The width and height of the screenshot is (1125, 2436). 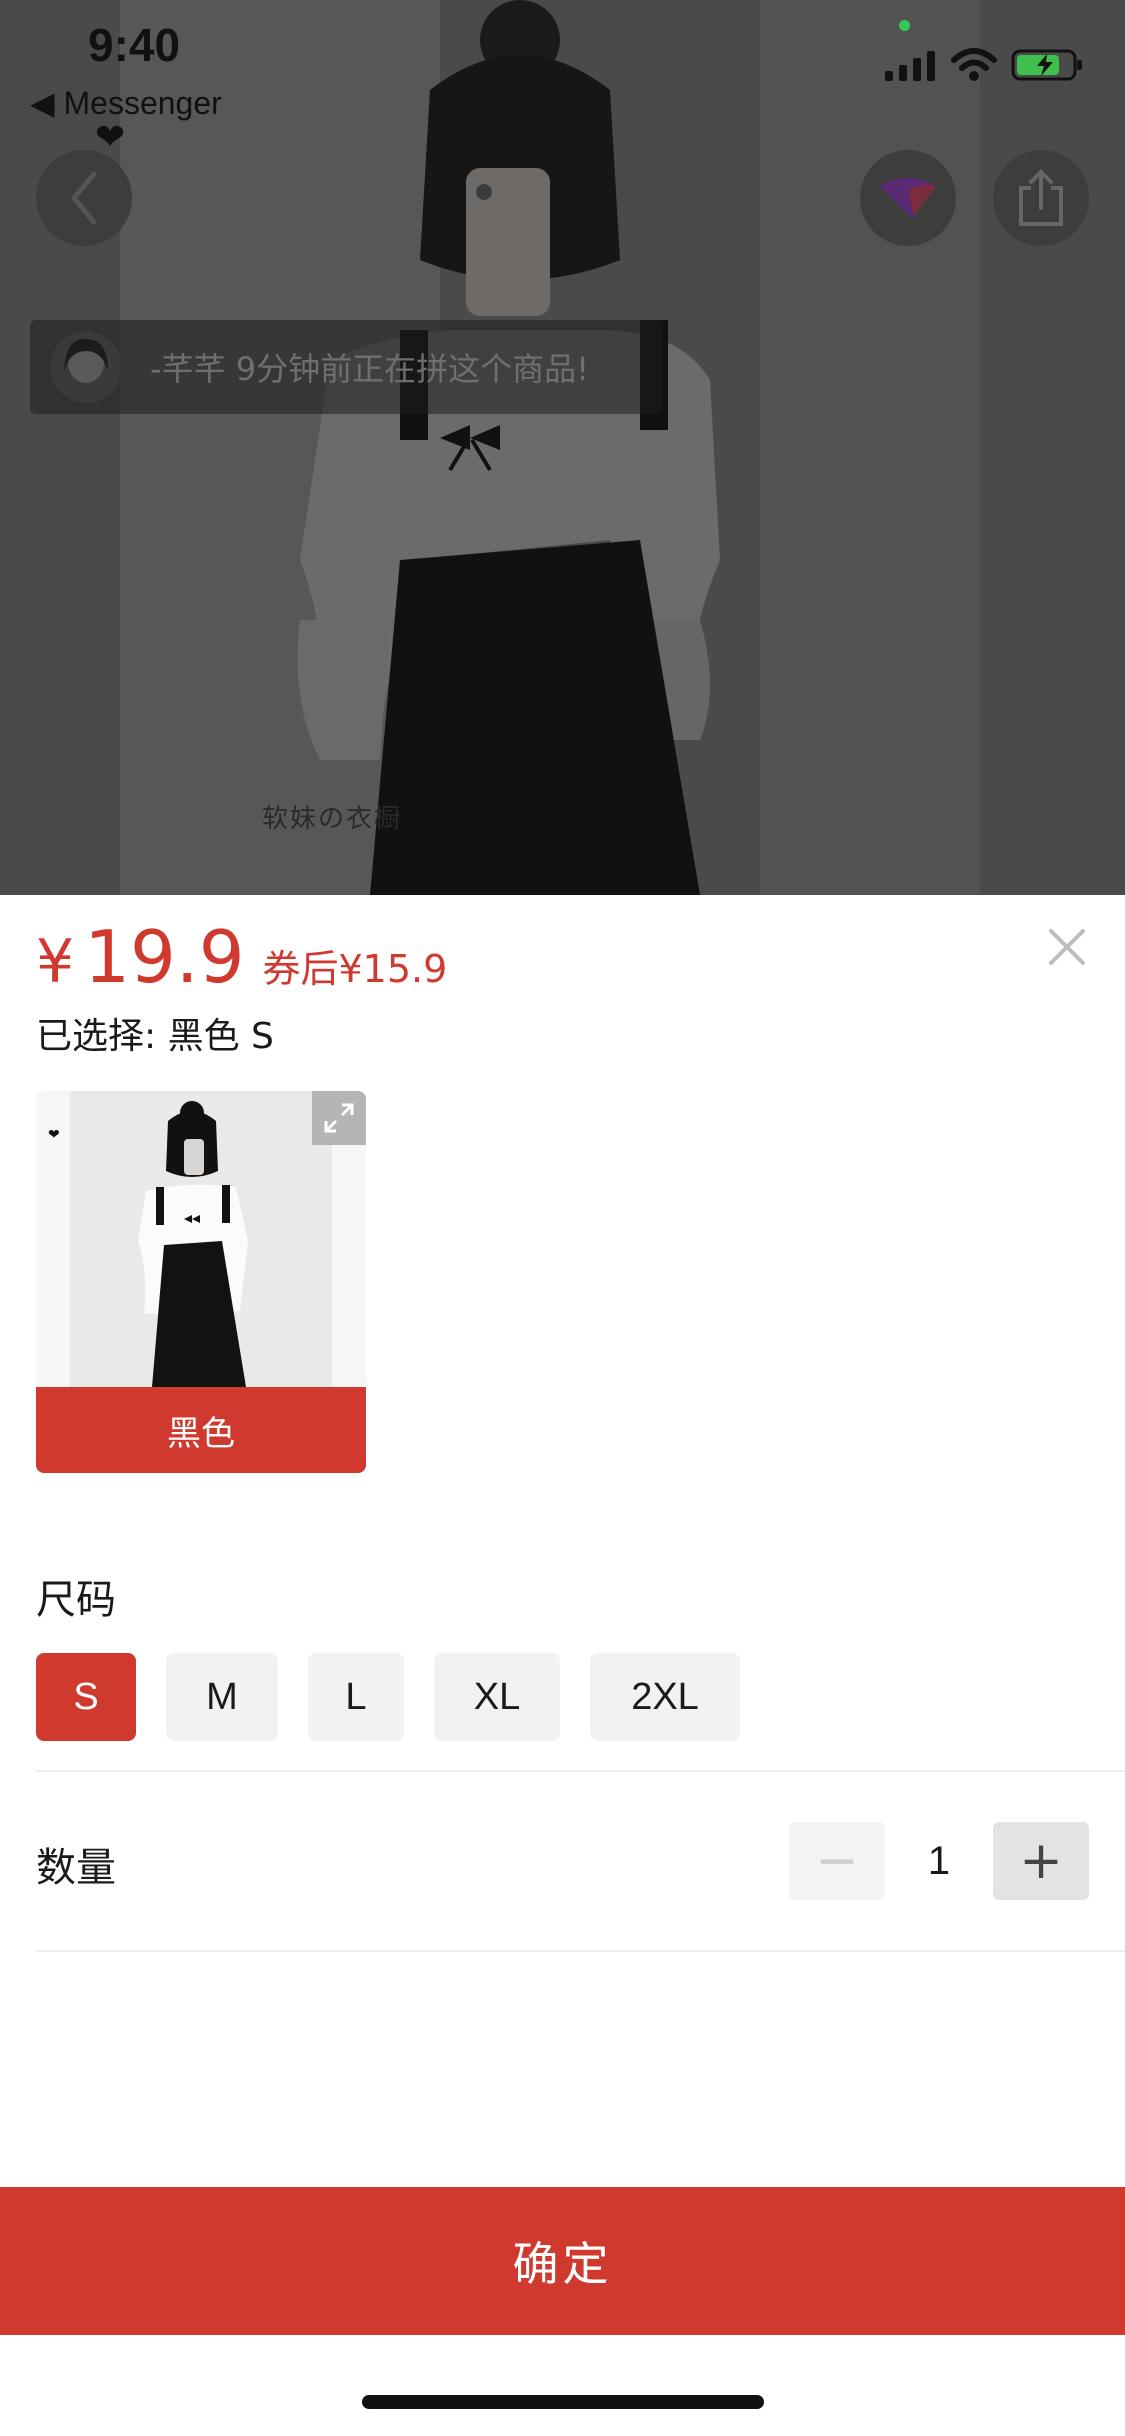 What do you see at coordinates (974, 64) in the screenshot?
I see `wifi-icon` at bounding box center [974, 64].